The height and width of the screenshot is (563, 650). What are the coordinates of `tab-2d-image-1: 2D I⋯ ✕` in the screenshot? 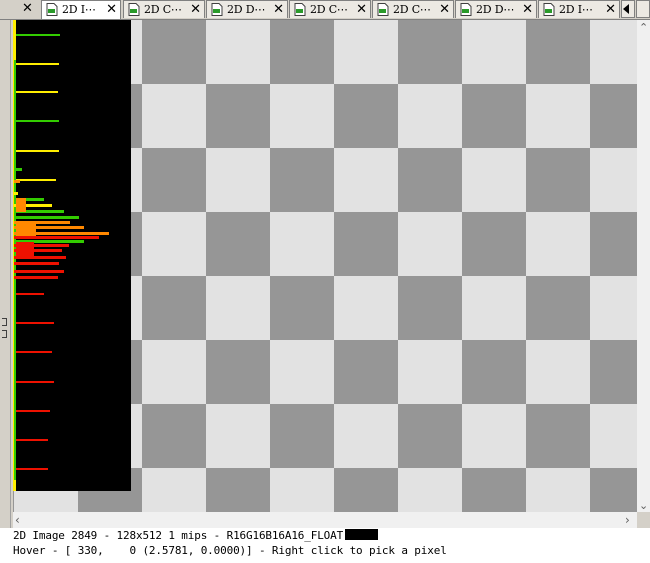 It's located at (81, 9).